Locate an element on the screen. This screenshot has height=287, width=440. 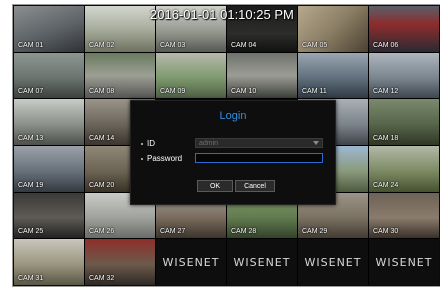
camera-label: CAM 28 is located at coordinates (244, 232).